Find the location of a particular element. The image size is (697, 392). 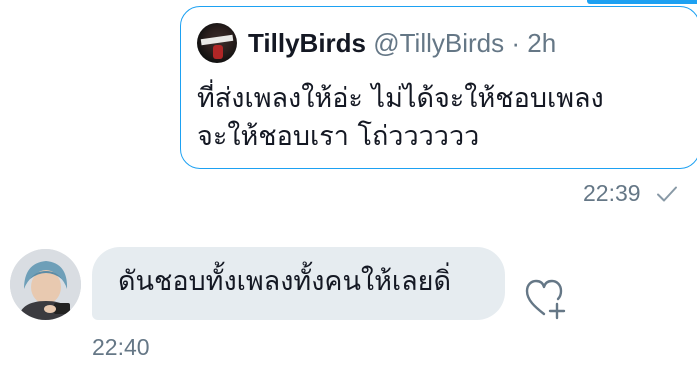

quoted-author-name: TillyBirds is located at coordinates (307, 43).